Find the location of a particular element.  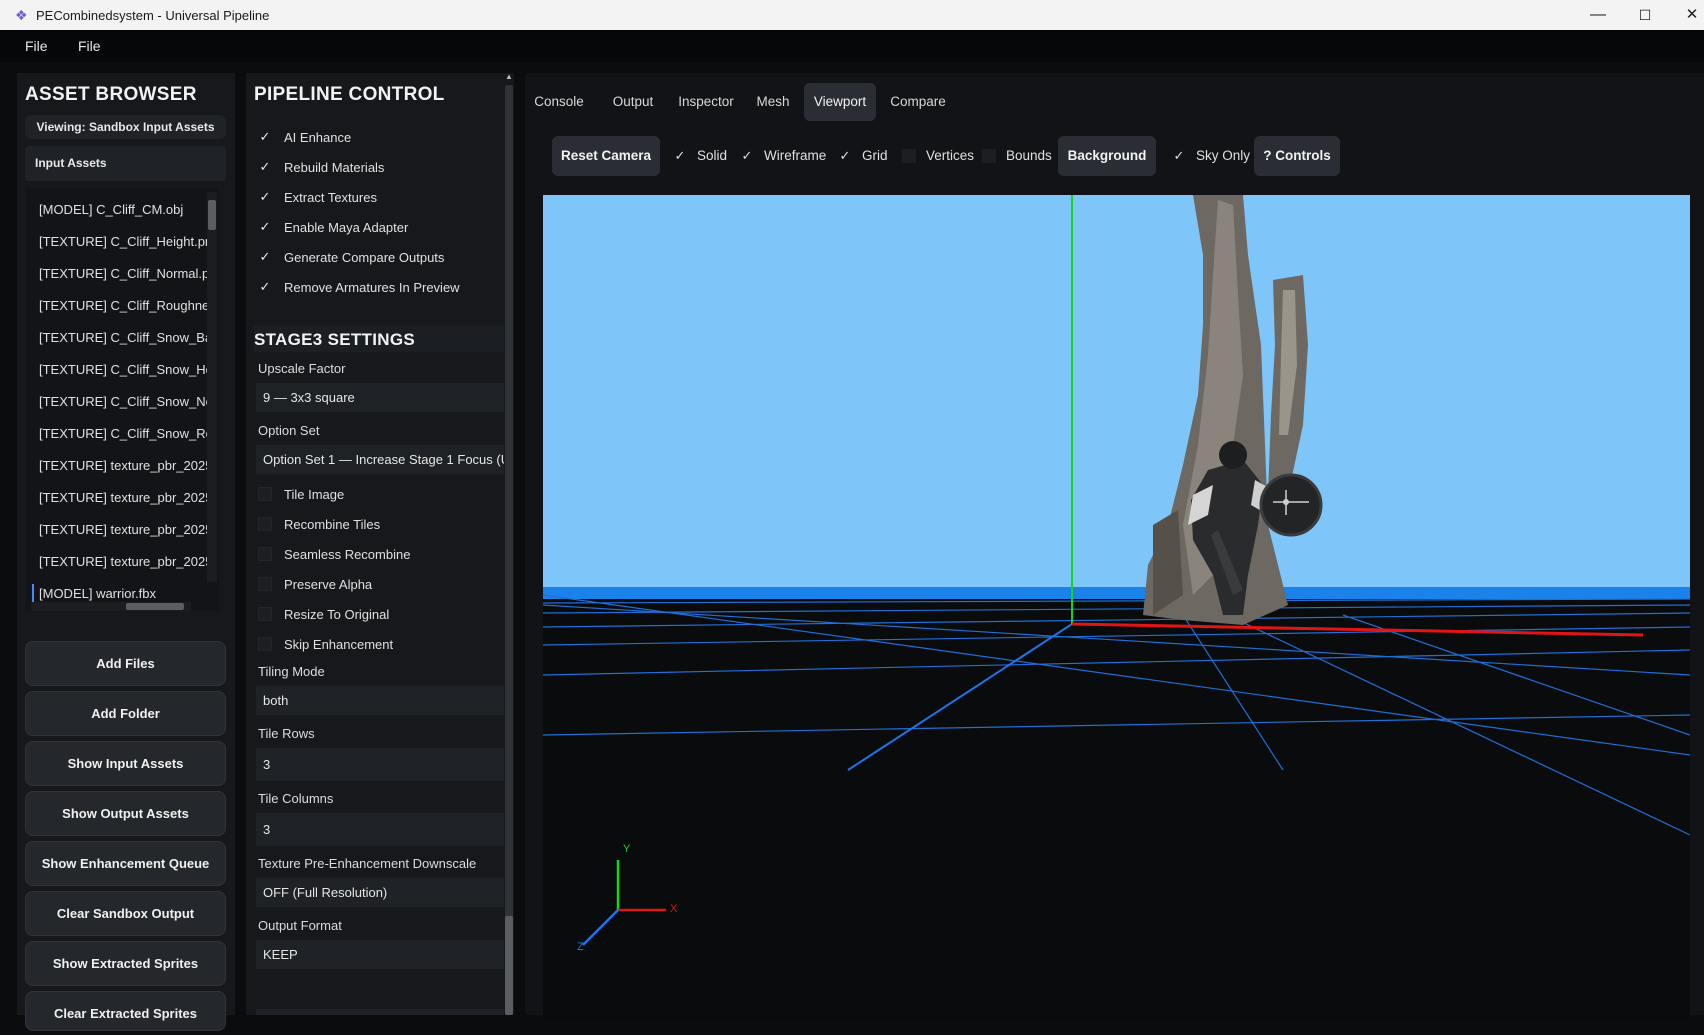

output-format-label: Output Format is located at coordinates (300, 925).